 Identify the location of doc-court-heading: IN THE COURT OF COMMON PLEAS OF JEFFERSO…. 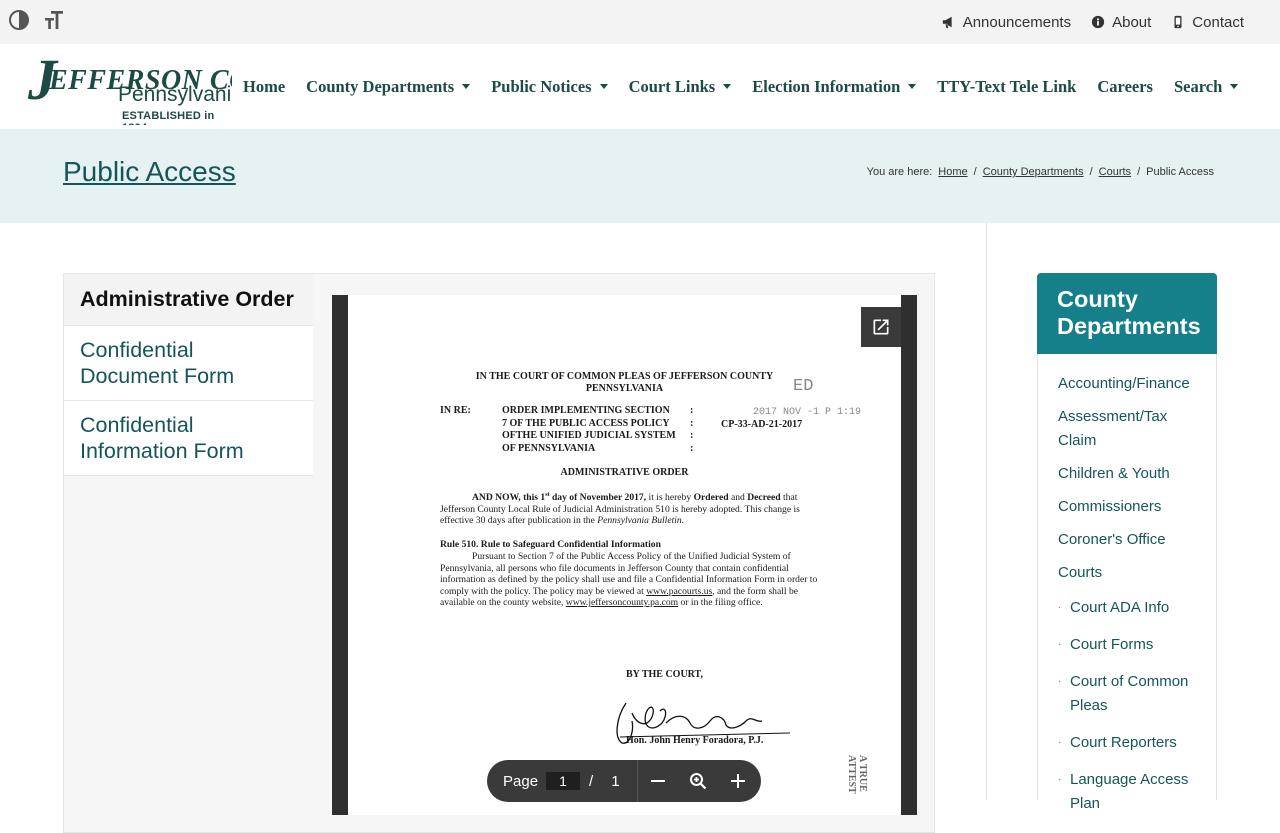
(624, 382).